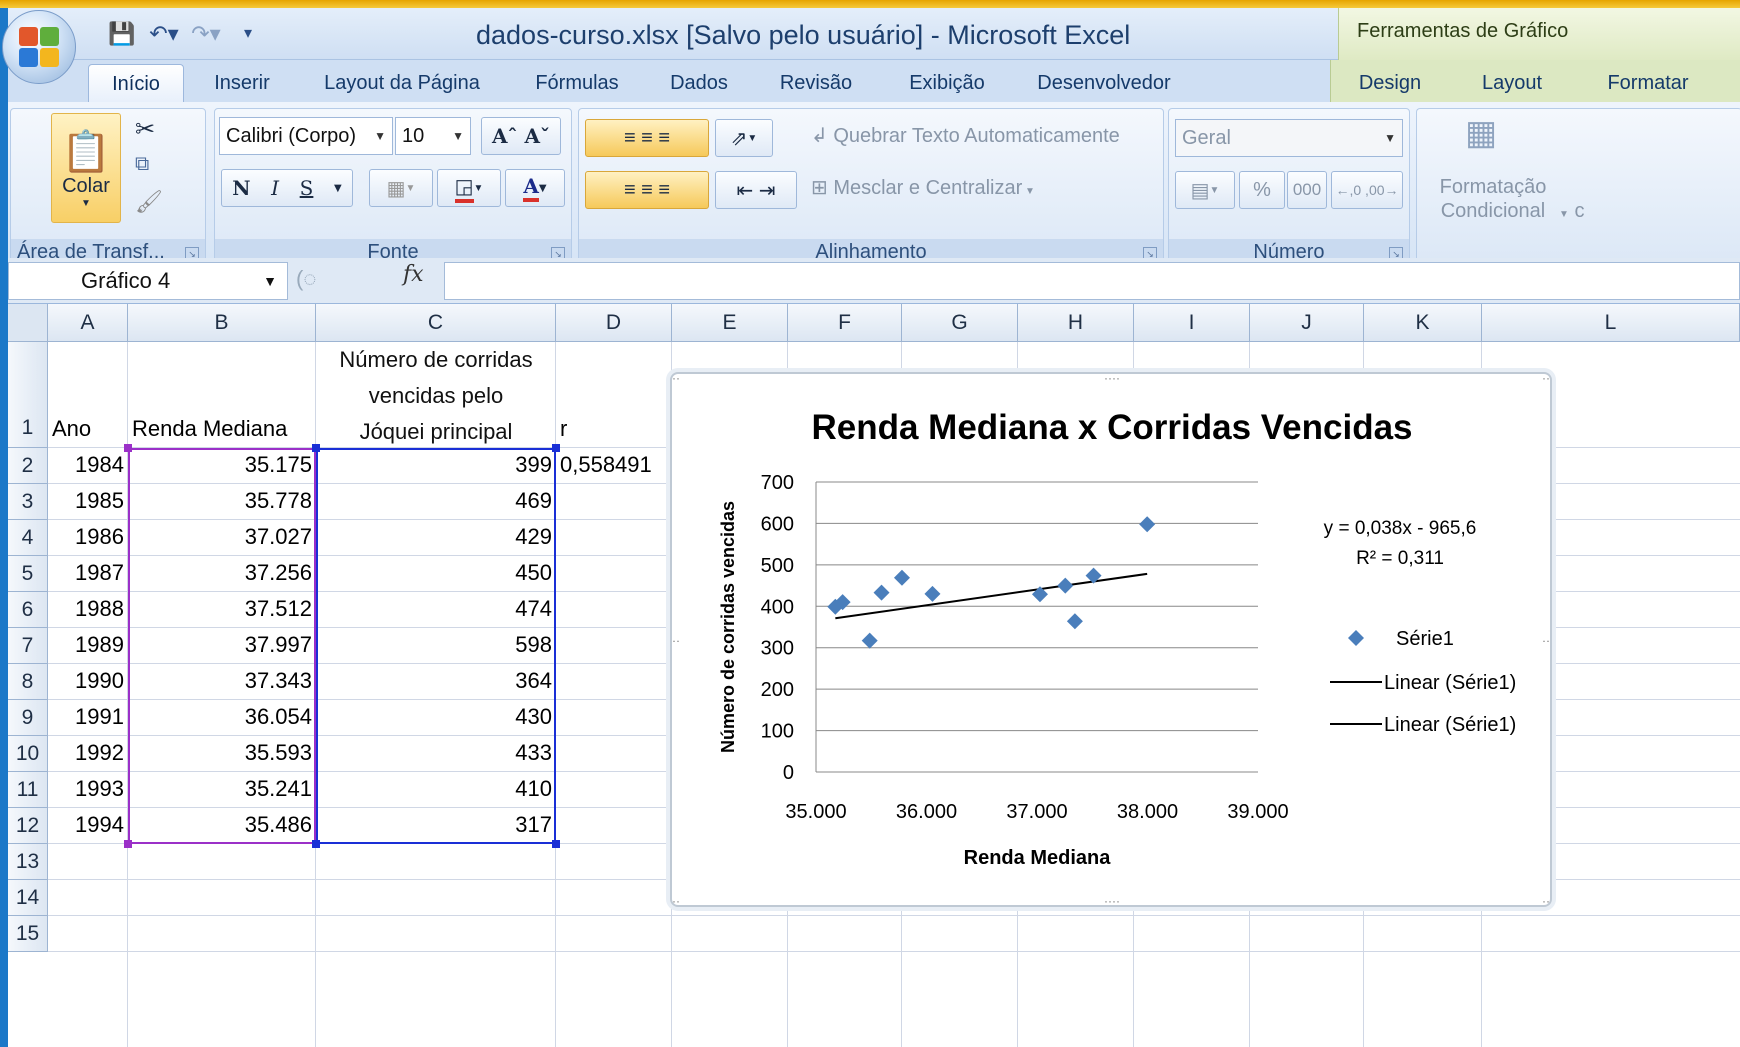  Describe the element at coordinates (28, 682) in the screenshot. I see `row-header-8: 8` at that location.